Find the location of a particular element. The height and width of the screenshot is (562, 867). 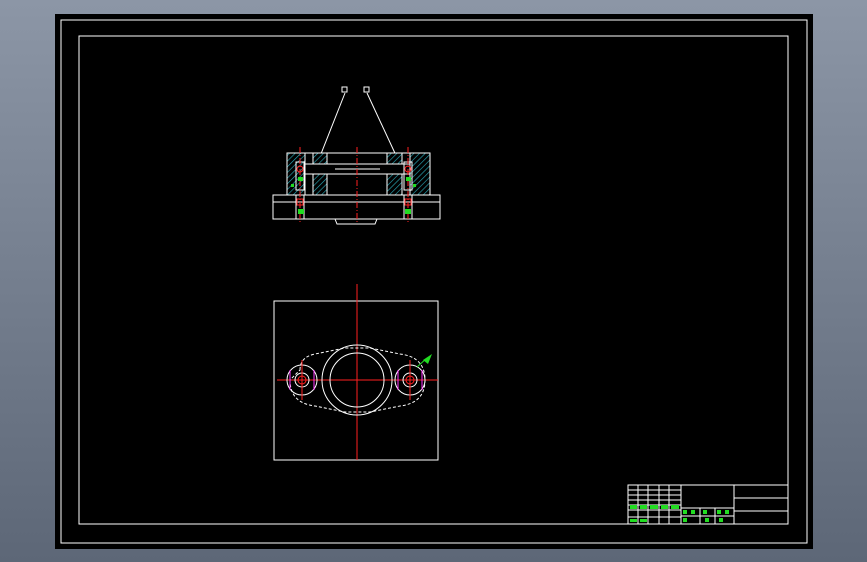

right-wall-section is located at coordinates (420, 174).